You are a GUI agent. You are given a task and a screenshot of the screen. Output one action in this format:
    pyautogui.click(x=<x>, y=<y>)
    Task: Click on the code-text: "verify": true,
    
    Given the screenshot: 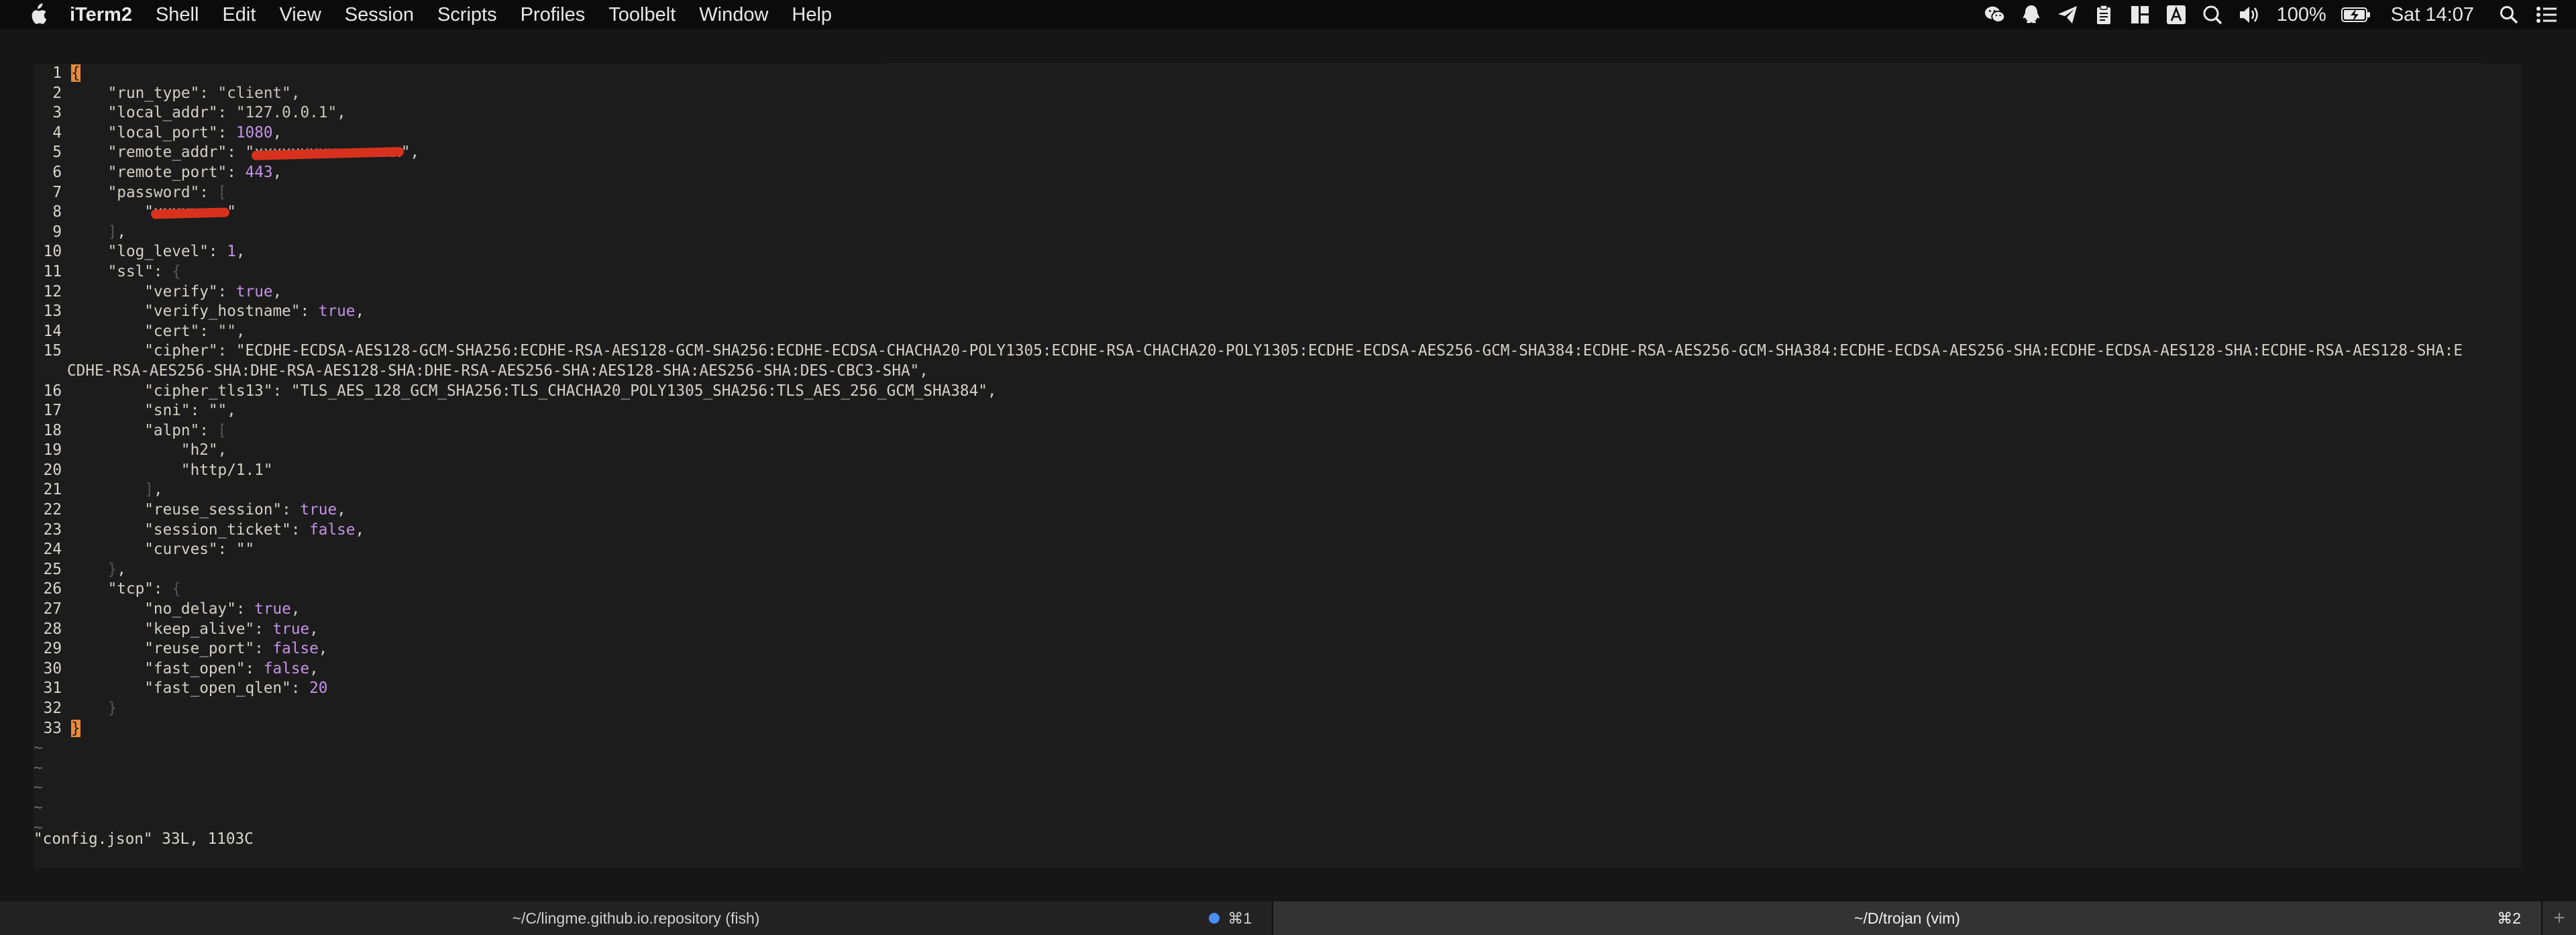 What is the action you would take?
    pyautogui.click(x=176, y=291)
    